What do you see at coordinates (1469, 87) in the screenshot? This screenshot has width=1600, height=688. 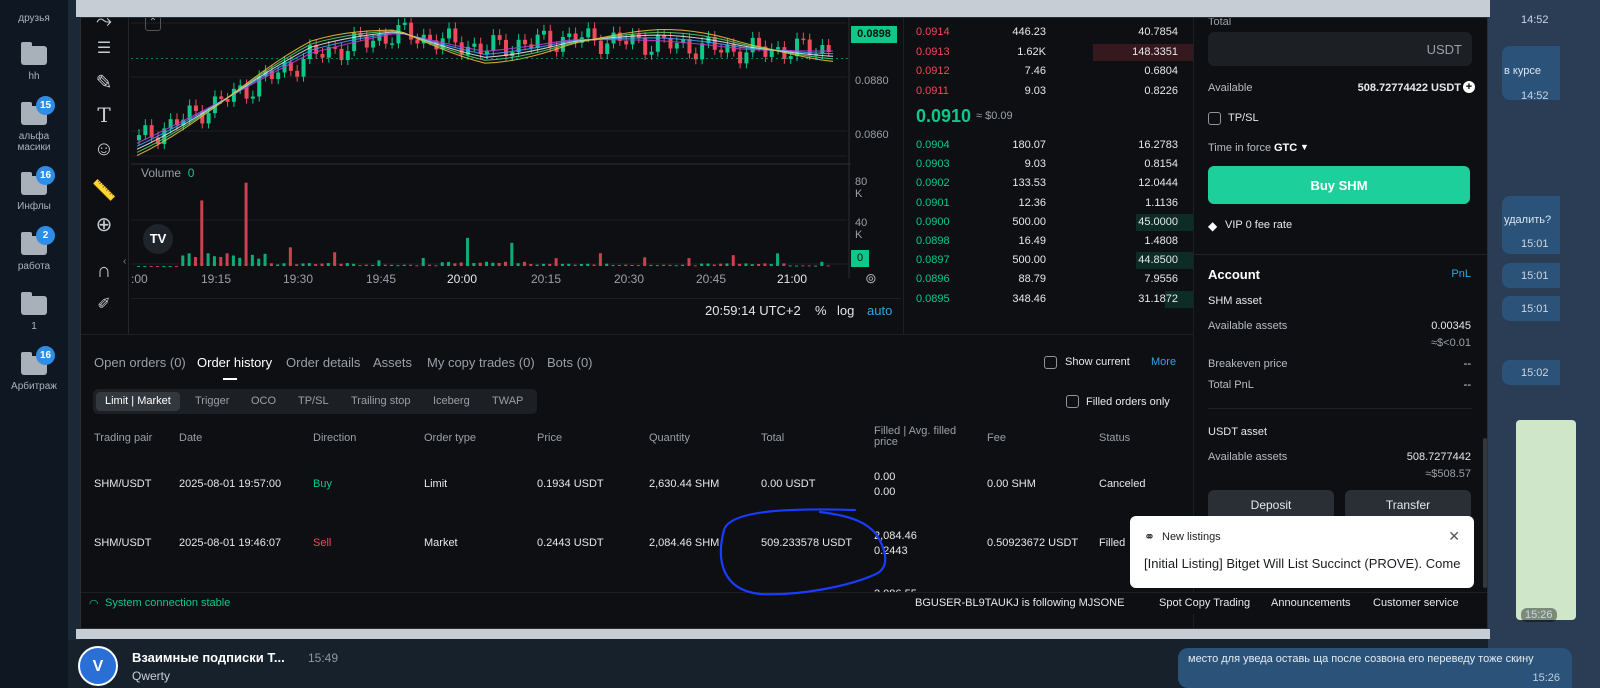 I see `add-funds-icon: +` at bounding box center [1469, 87].